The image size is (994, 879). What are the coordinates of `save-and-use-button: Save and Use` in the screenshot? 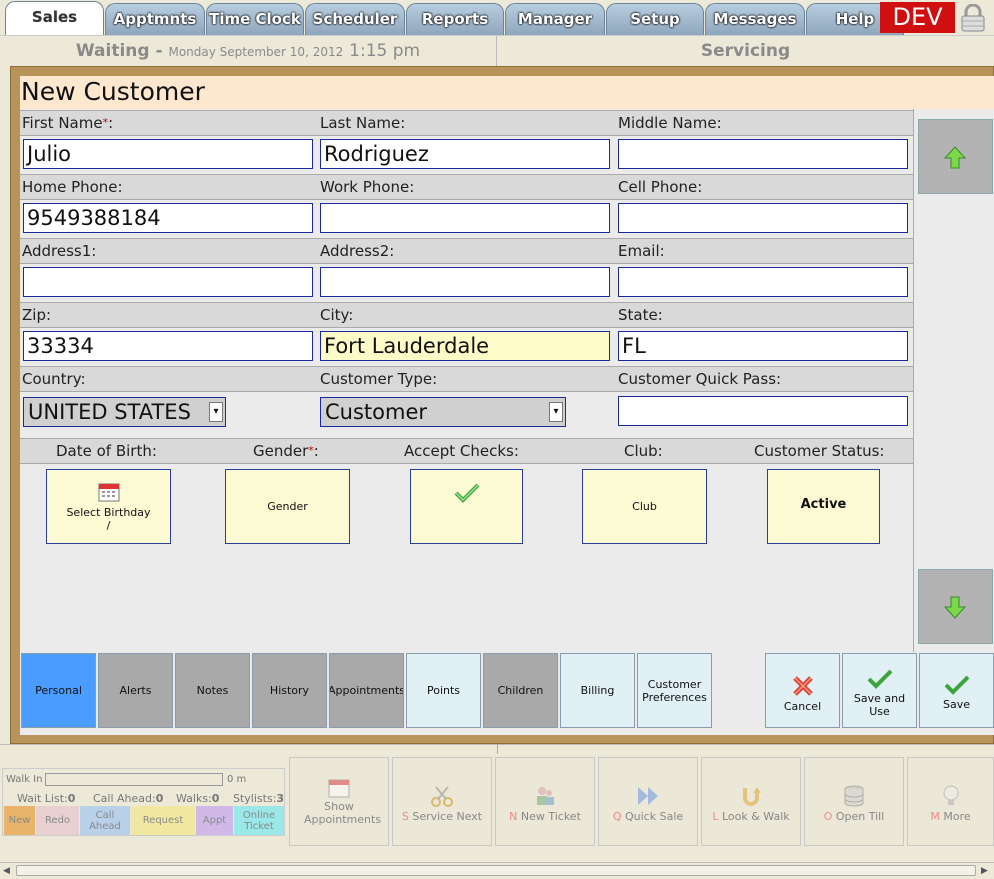 It's located at (879, 690).